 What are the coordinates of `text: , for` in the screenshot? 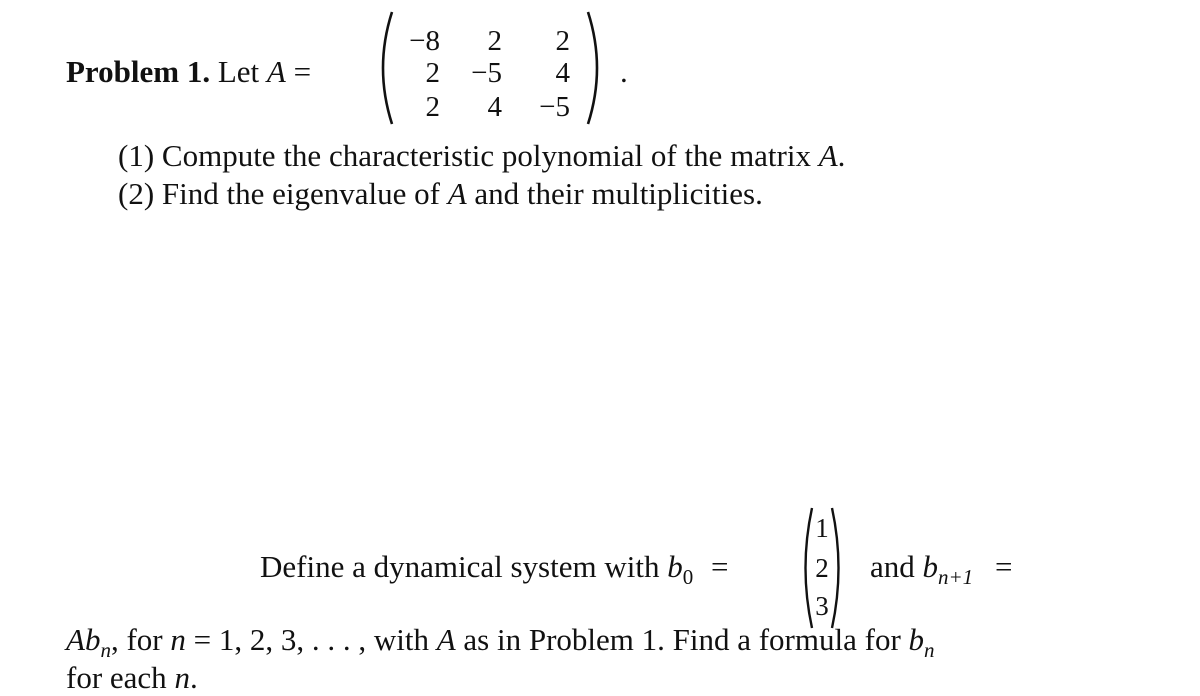 It's located at (136, 639).